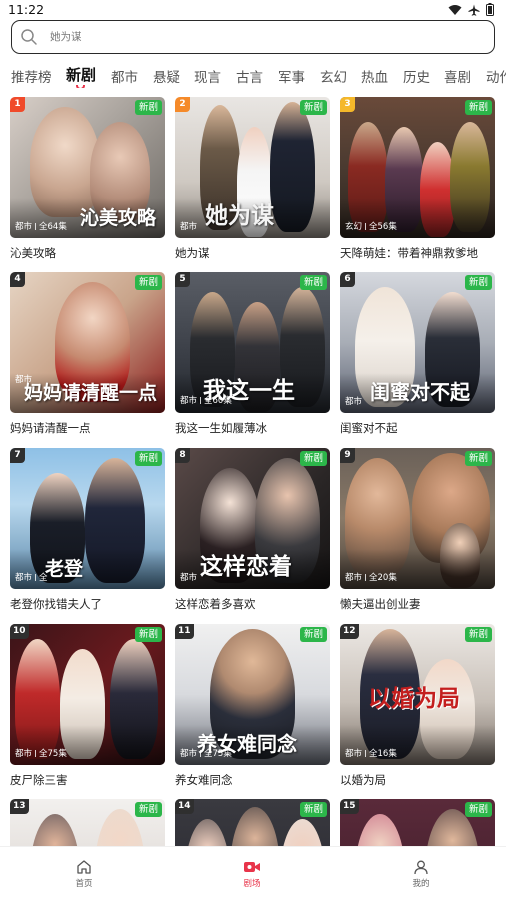 The image size is (506, 900). Describe the element at coordinates (347, 279) in the screenshot. I see `rank-badge: 6` at that location.